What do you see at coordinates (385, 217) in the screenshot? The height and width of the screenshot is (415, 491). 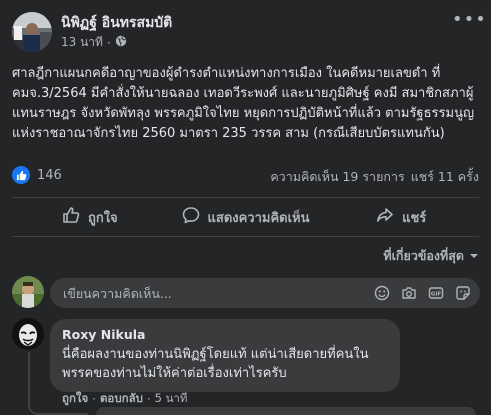 I see `share-icon` at bounding box center [385, 217].